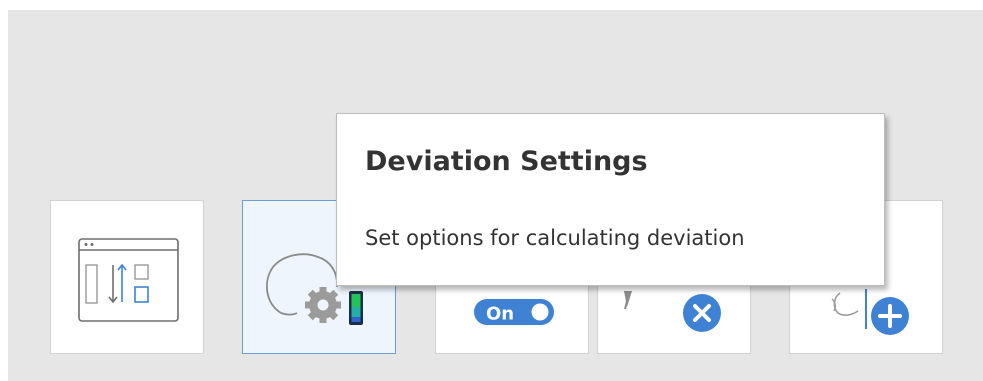 This screenshot has height=381, width=983. What do you see at coordinates (128, 280) in the screenshot?
I see `compare-layout-icon` at bounding box center [128, 280].